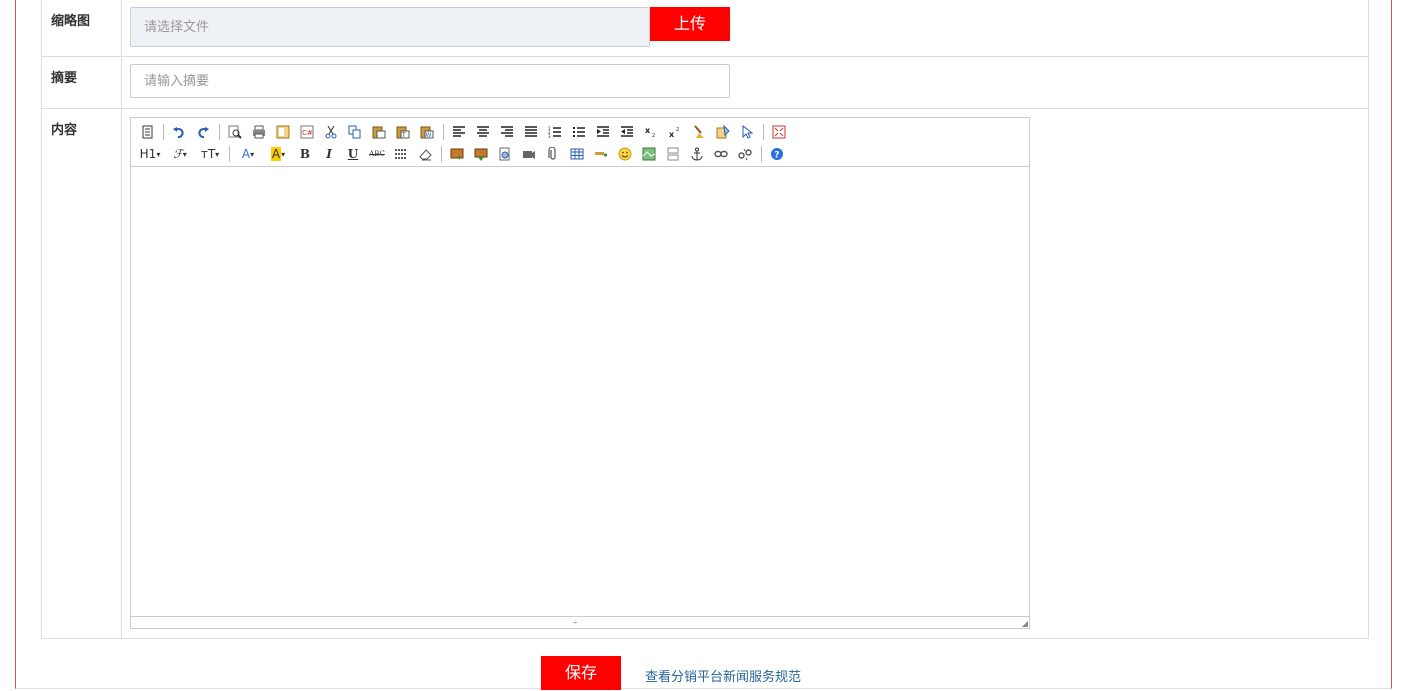 This screenshot has width=1403, height=691. Describe the element at coordinates (390, 27) in the screenshot. I see `thumbnail-file-input: 请选择文件` at that location.